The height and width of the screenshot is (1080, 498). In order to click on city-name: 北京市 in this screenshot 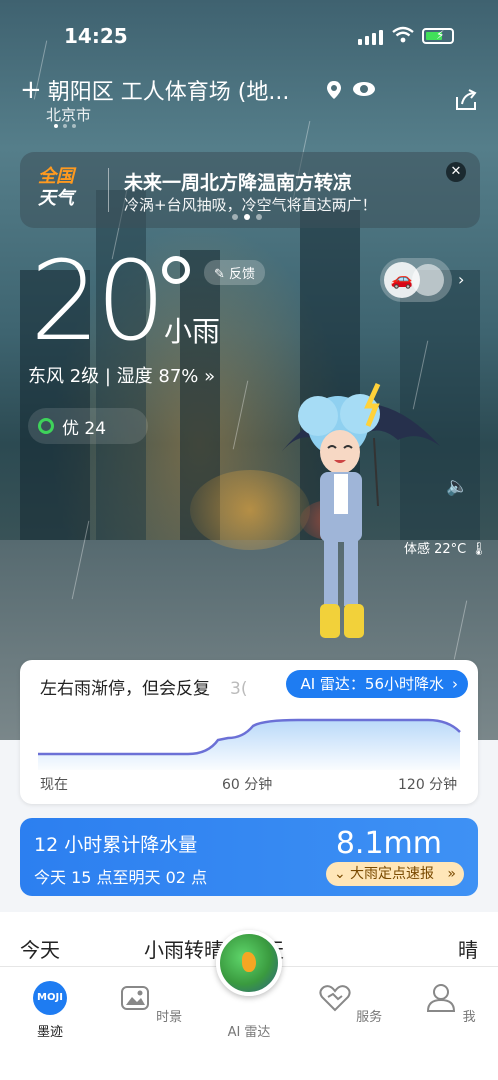, I will do `click(69, 115)`.